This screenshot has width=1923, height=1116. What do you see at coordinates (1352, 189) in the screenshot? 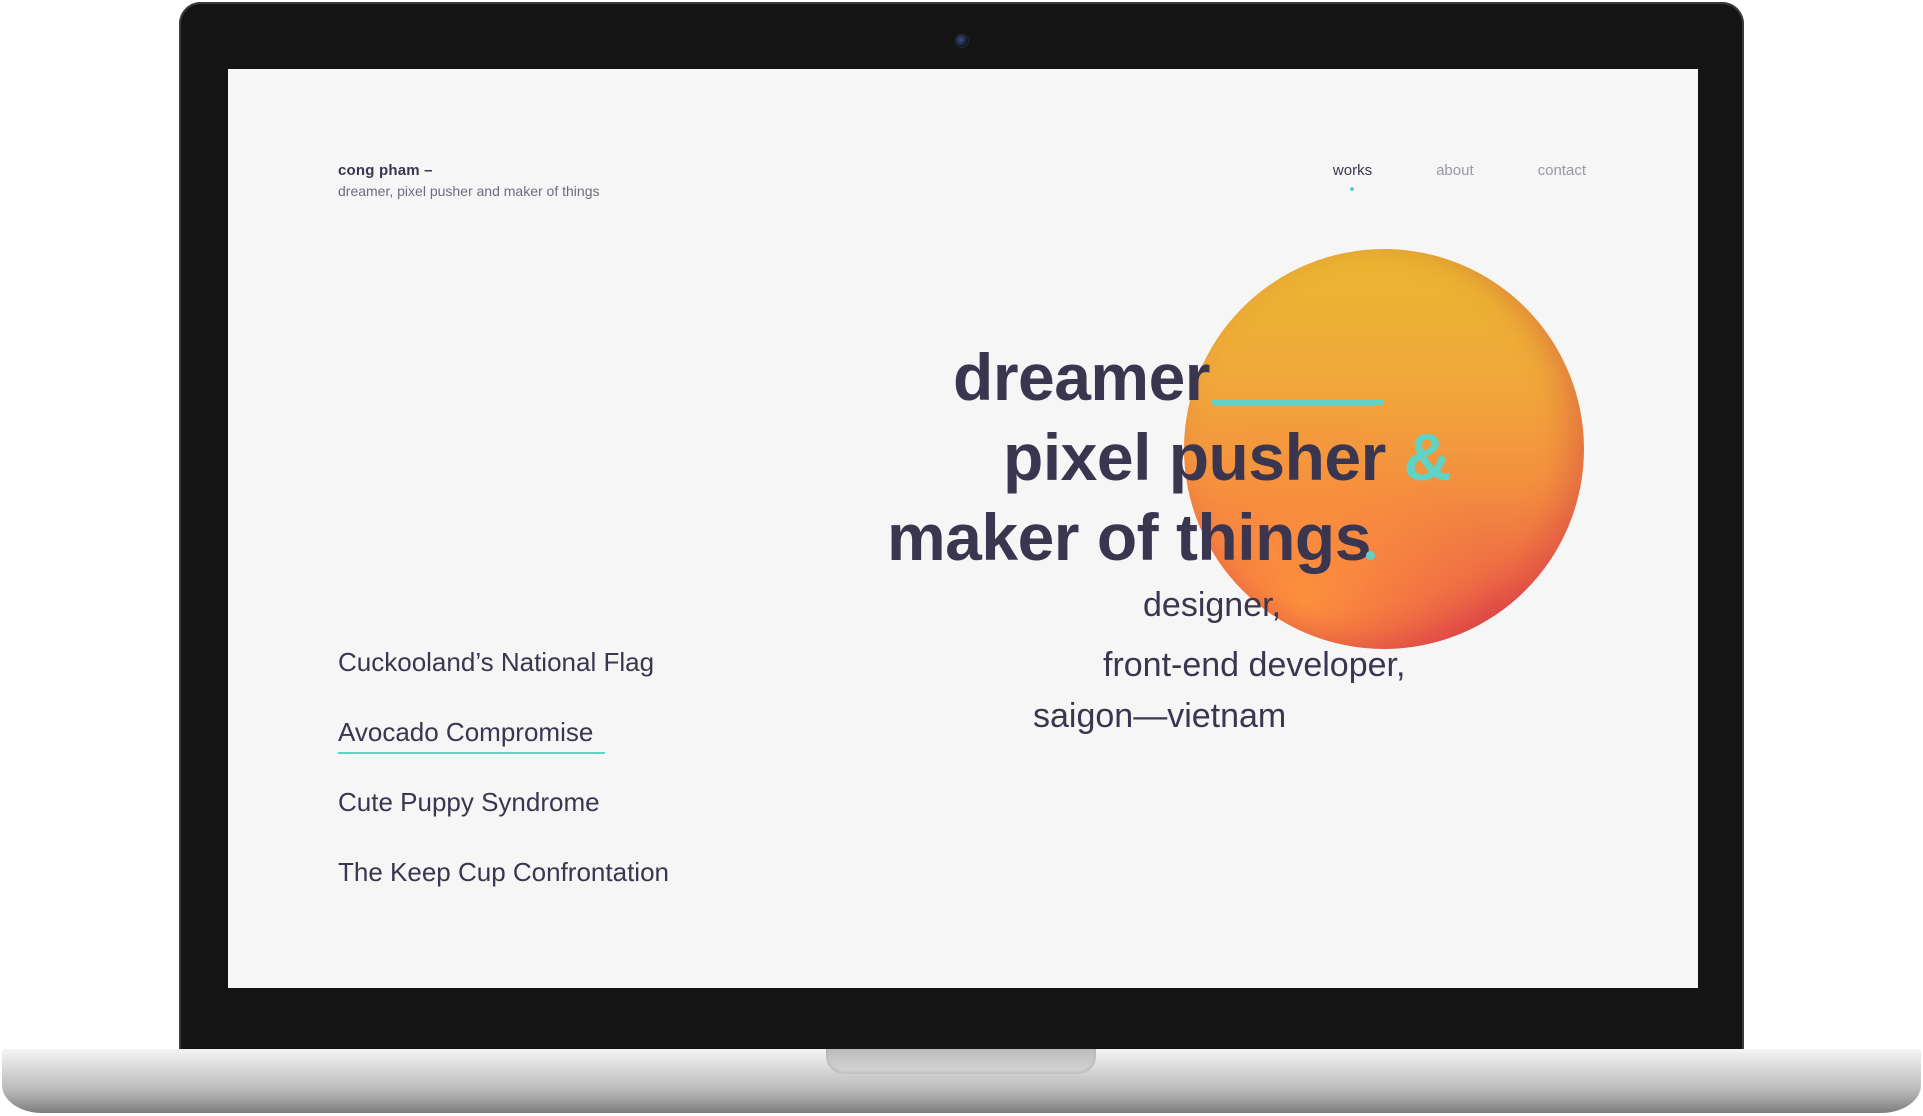
I see `active-indicator-dot` at bounding box center [1352, 189].